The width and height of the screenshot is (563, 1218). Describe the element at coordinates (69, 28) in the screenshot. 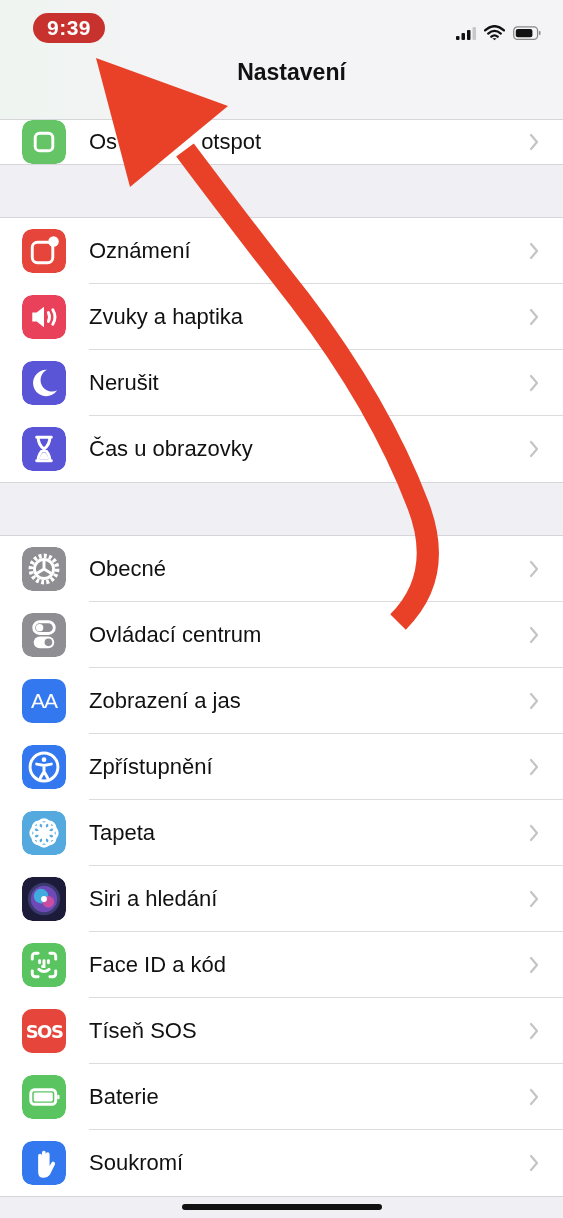

I see `status-time: 9:39` at that location.